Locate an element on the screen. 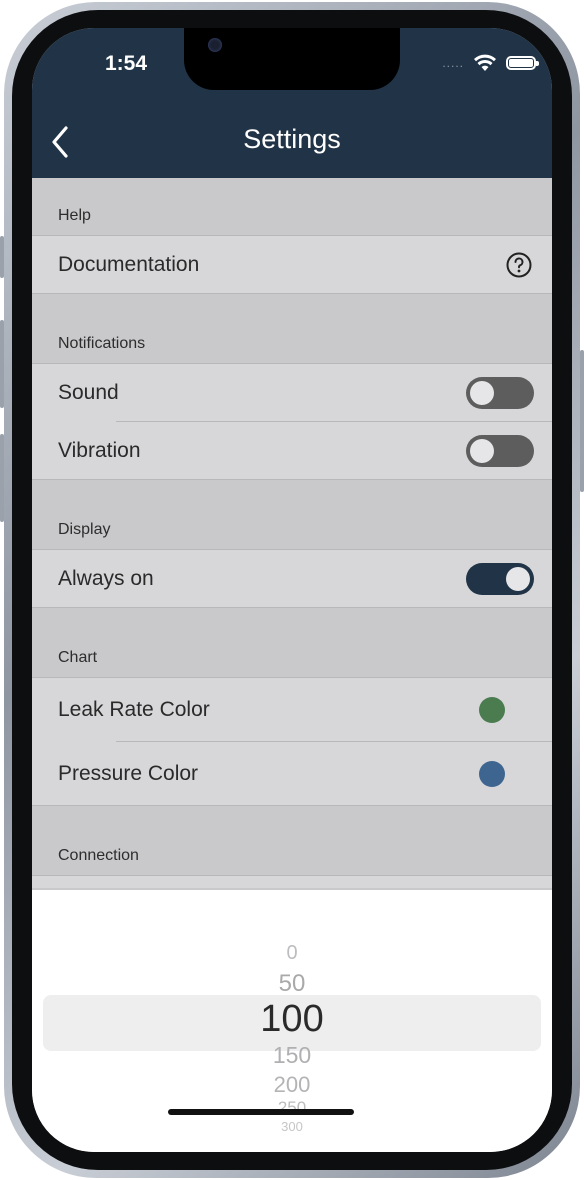 The height and width of the screenshot is (1180, 584). back-button is located at coordinates (62, 142).